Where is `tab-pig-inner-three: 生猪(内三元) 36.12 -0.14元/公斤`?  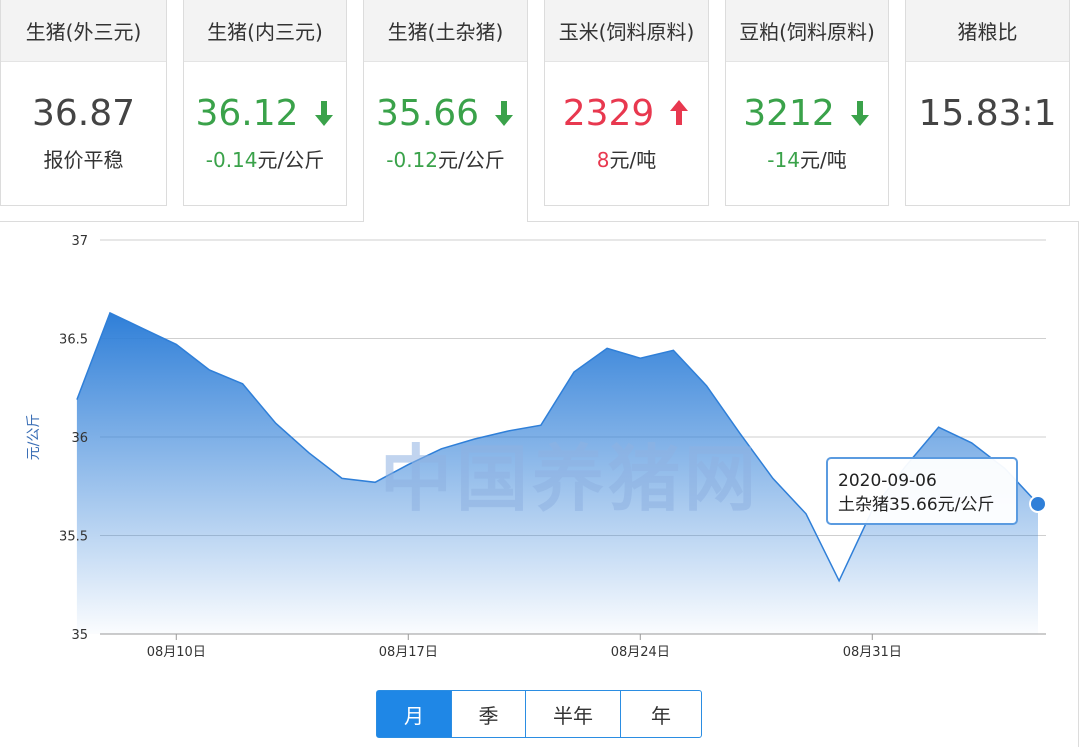
tab-pig-inner-three: 生猪(内三元) 36.12 -0.14元/公斤 is located at coordinates (265, 103).